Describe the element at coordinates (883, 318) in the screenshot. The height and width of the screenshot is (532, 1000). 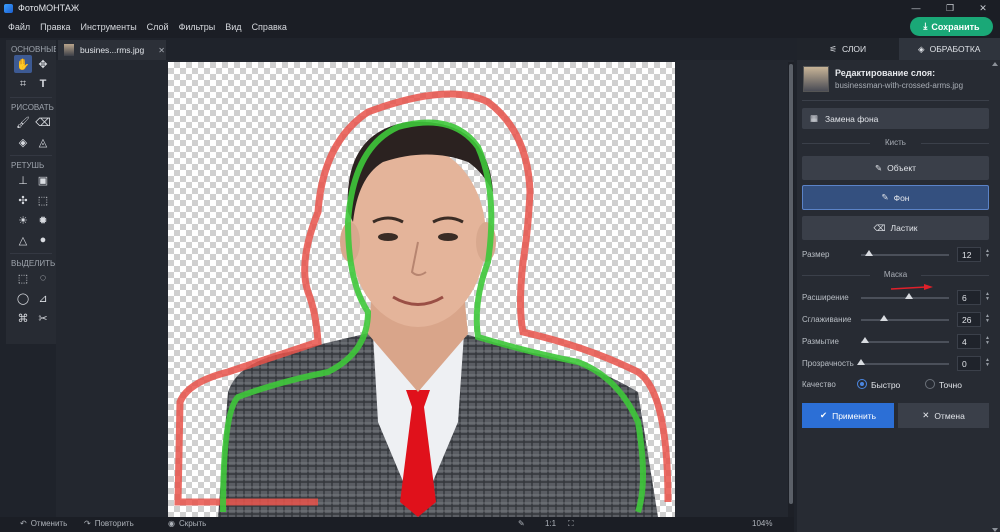
I see `smooth-slider-thumb` at that location.